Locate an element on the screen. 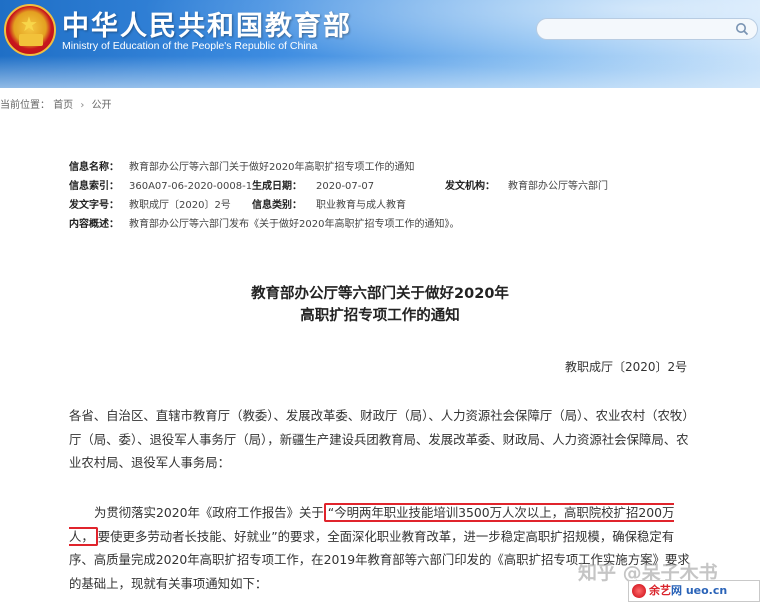 The height and width of the screenshot is (602, 760). info-row-name: 信息名称： 教育部办公厅等六部门关于做好2020年高职扩招专项工作的通知 is located at coordinates (389, 167).